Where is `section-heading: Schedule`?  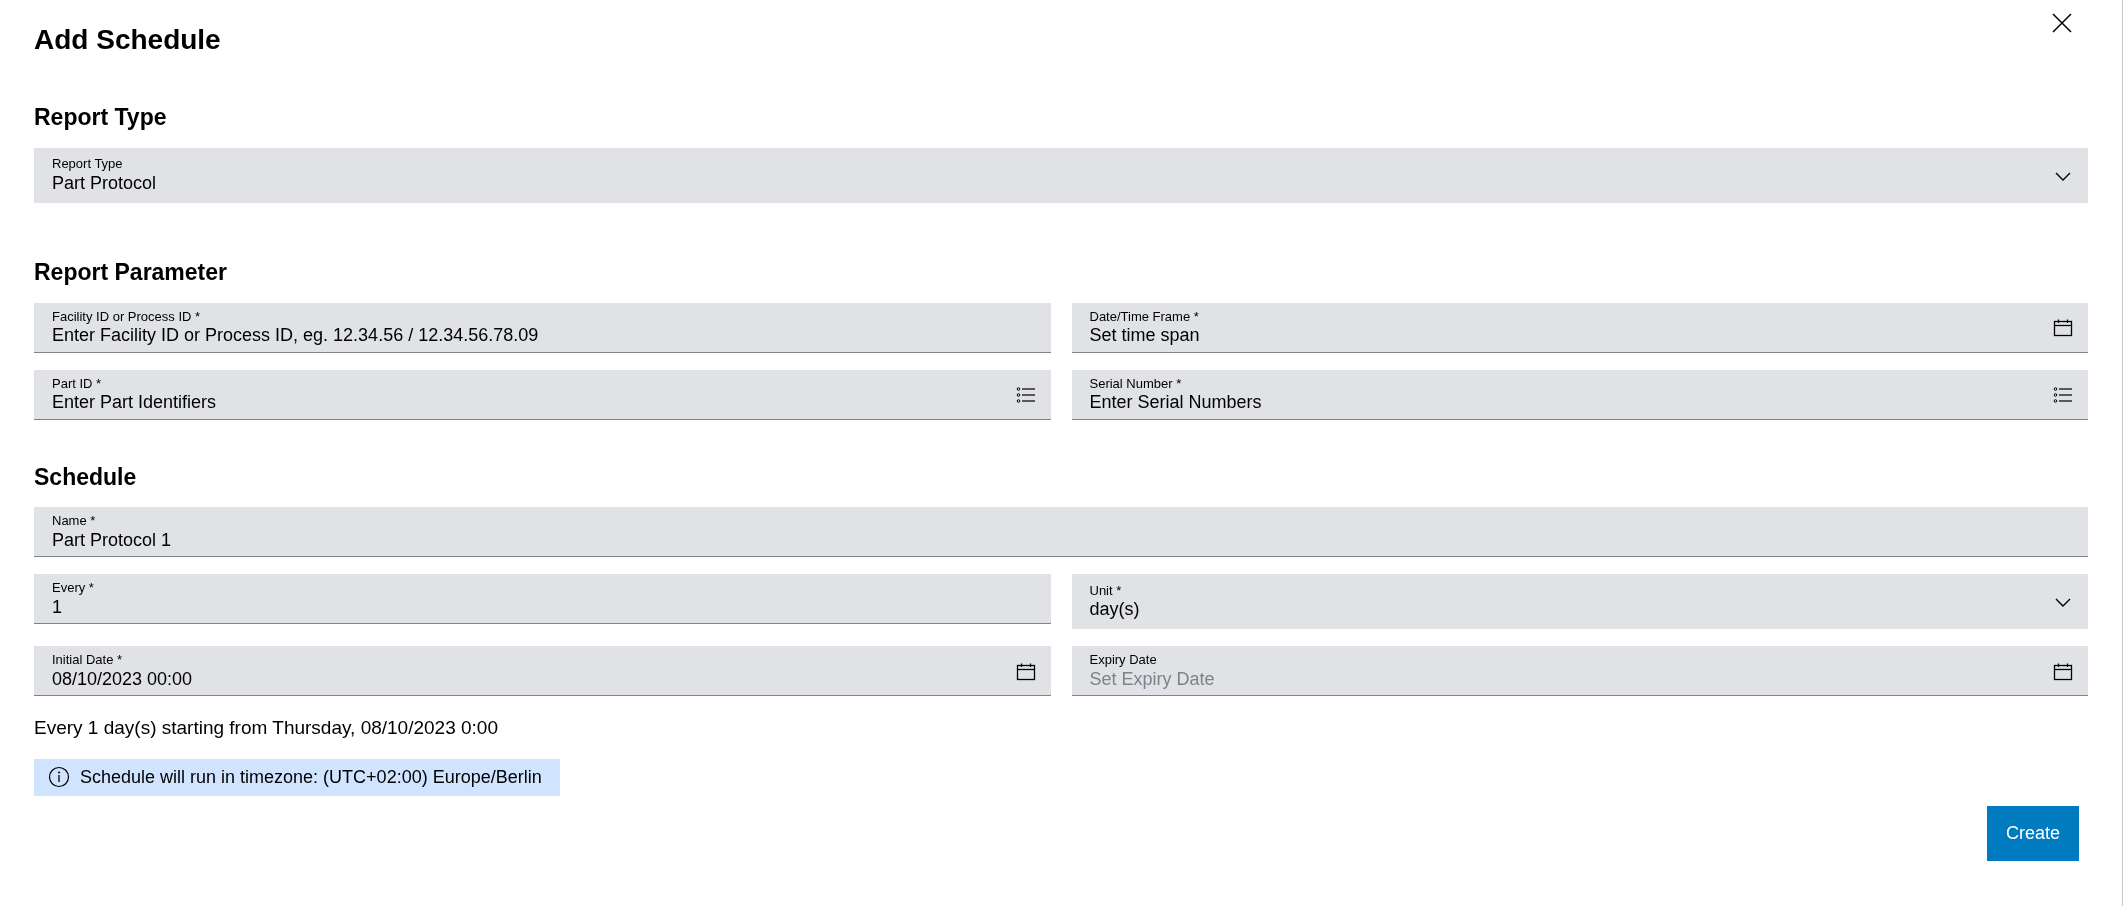 section-heading: Schedule is located at coordinates (86, 477).